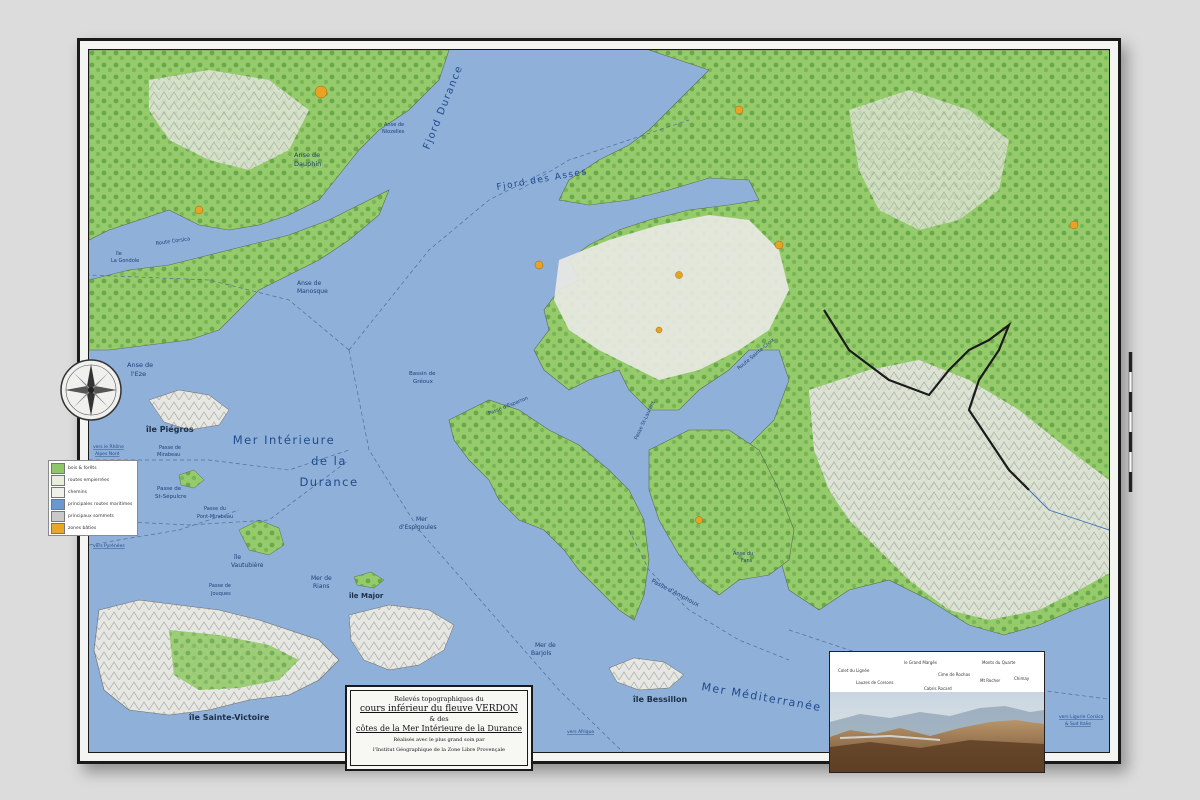 This screenshot has height=800, width=1200. What do you see at coordinates (418, 527) in the screenshot?
I see `label-mer-espigoules-2: d'Espigoules` at bounding box center [418, 527].